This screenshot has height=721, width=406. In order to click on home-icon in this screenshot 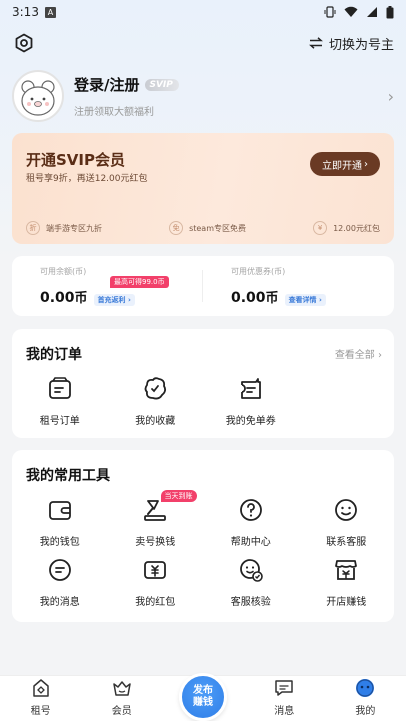, I will do `click(41, 688)`.